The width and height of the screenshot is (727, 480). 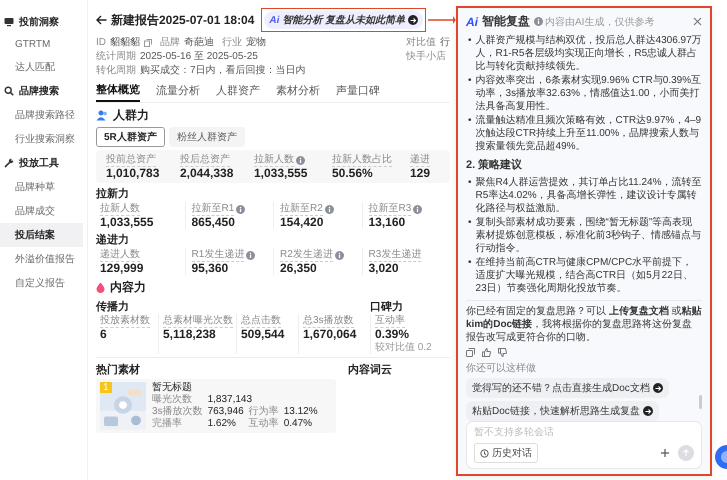 I want to click on thumbs-up-icon, so click(x=486, y=352).